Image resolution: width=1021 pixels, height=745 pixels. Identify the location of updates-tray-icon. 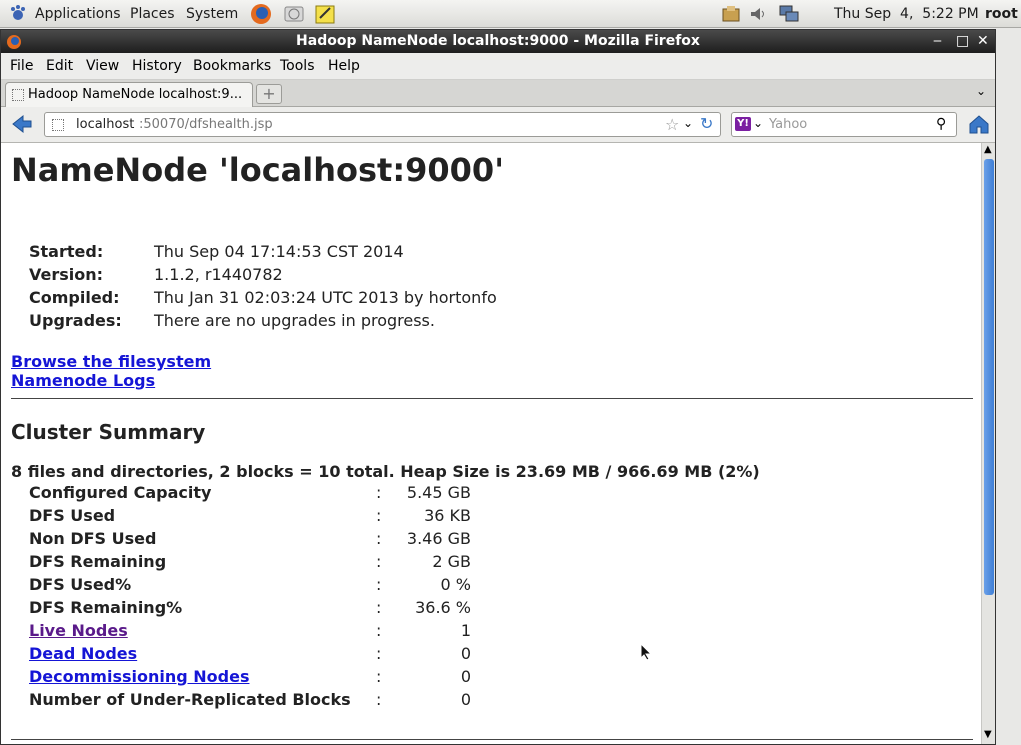
(731, 14).